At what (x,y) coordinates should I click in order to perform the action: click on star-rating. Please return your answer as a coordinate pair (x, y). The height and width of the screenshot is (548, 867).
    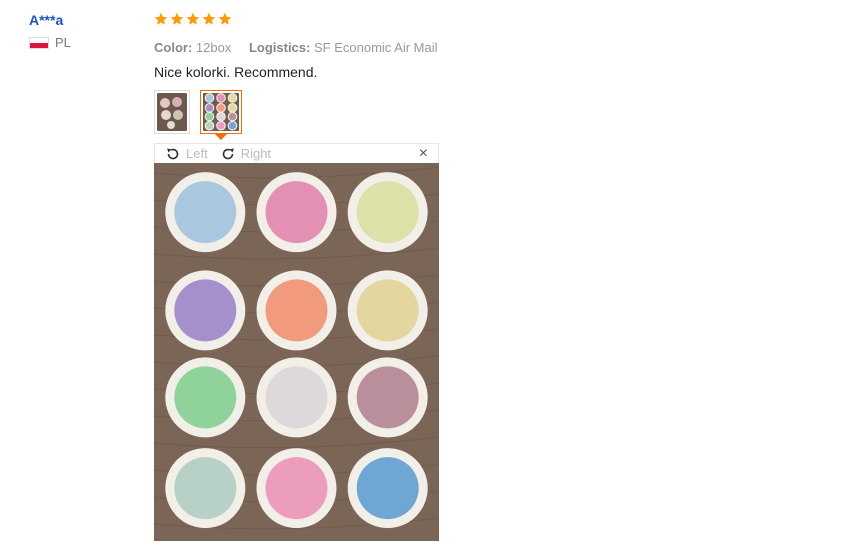
    Looking at the image, I should click on (499, 21).